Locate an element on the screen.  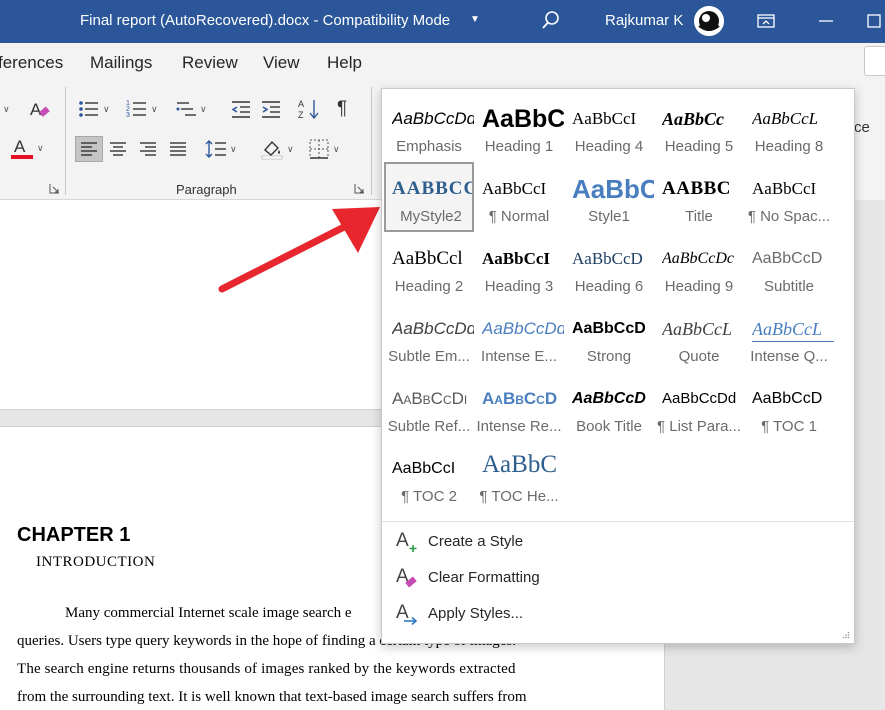
numbering-icon: 1 2 3 is located at coordinates (136, 109).